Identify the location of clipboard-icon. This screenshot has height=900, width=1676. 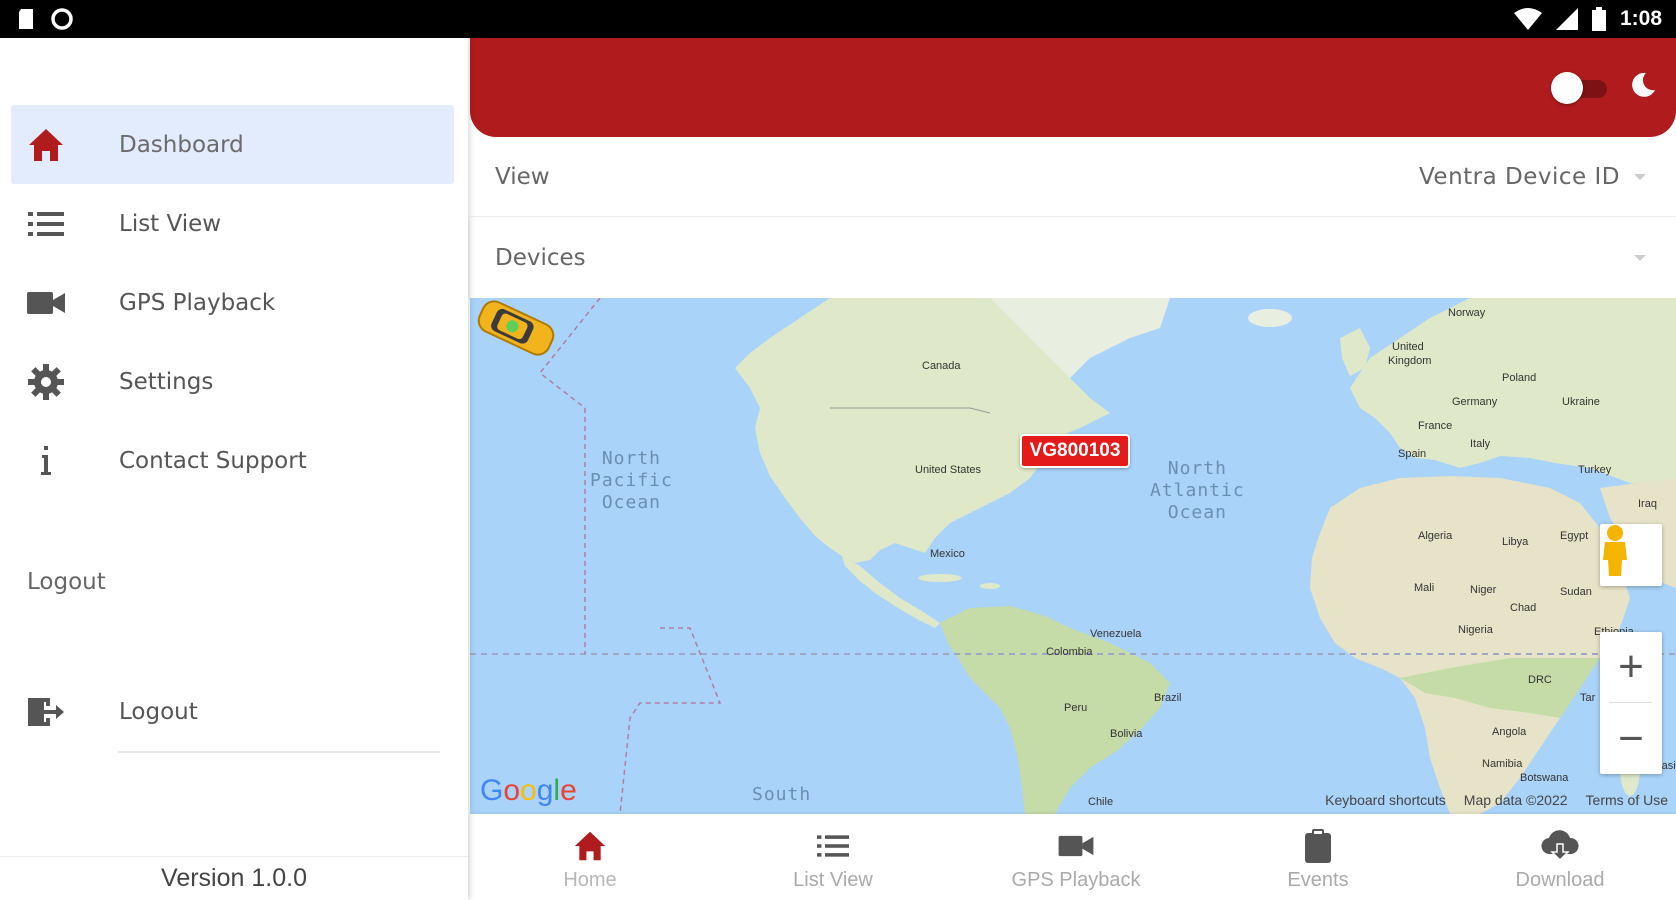
(1318, 846).